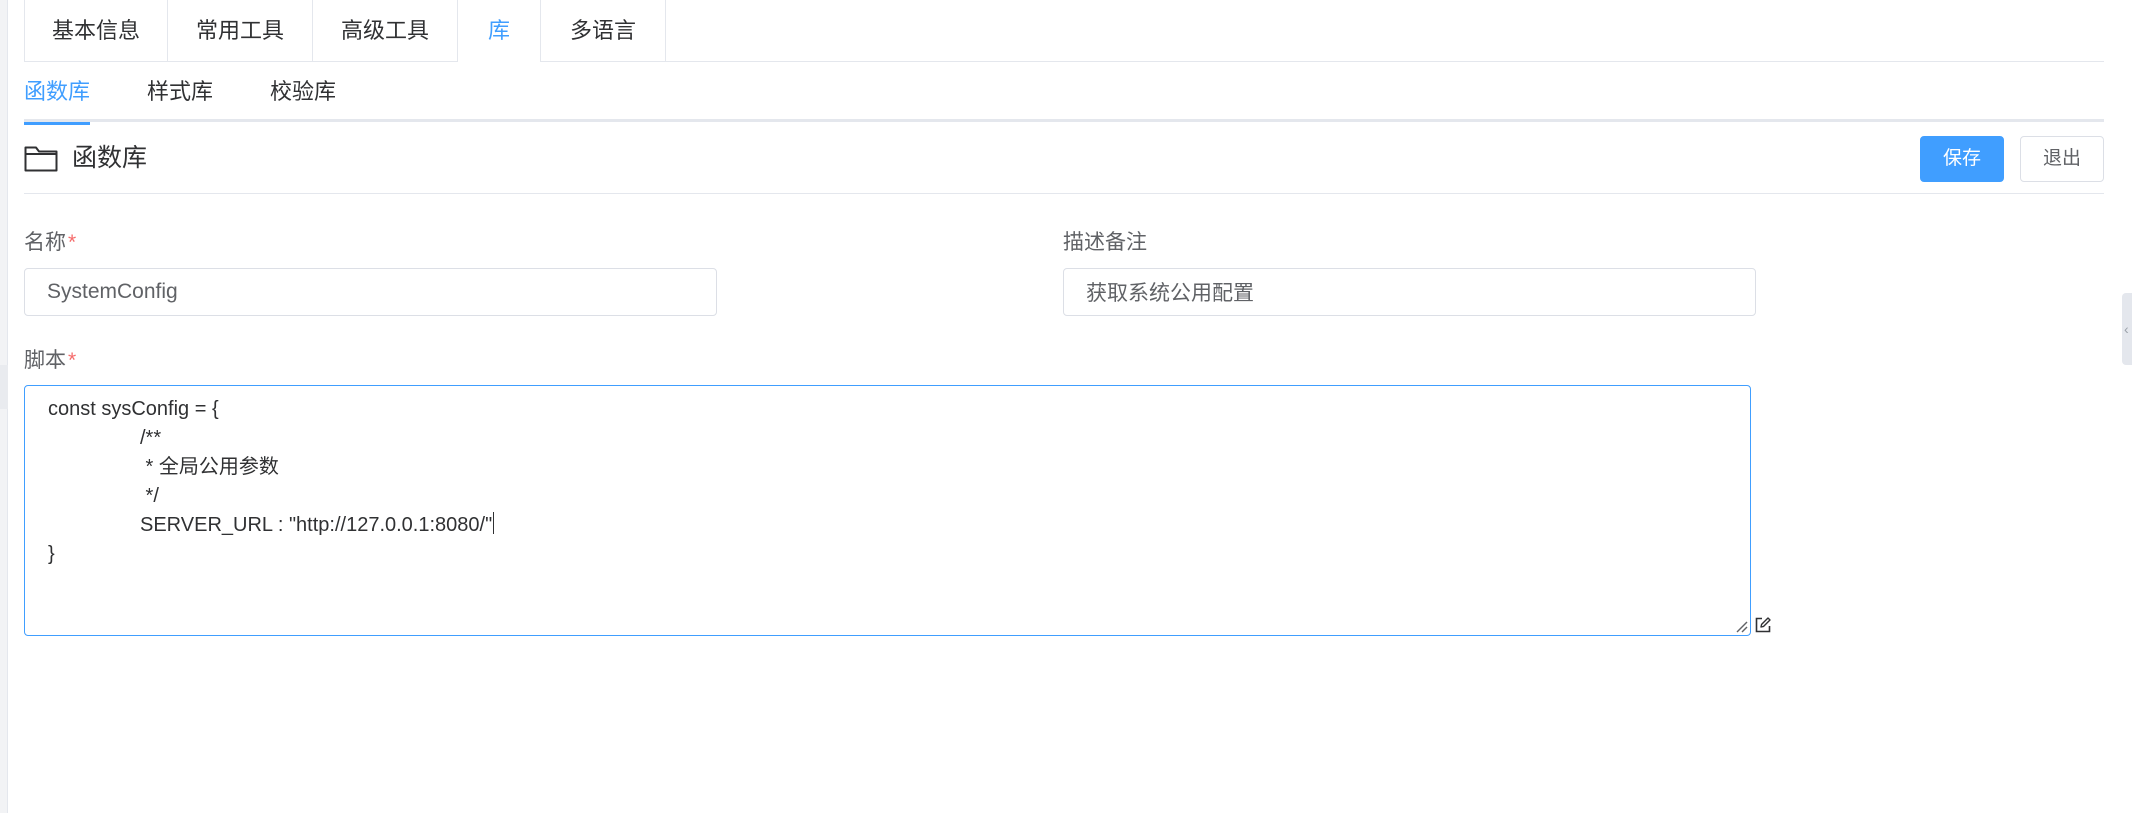 The width and height of the screenshot is (2132, 813). Describe the element at coordinates (180, 92) in the screenshot. I see `subtab-style-library: 样式库` at that location.